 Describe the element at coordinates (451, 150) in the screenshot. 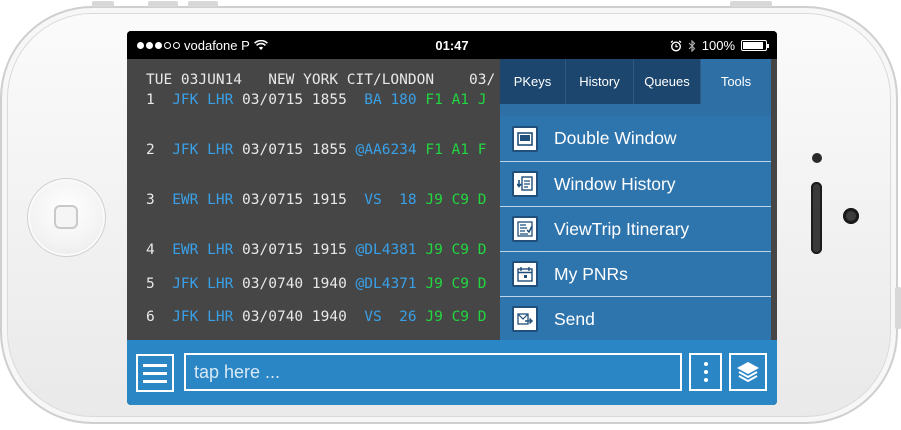

I see `terminal-segment: F1 A1 F` at that location.